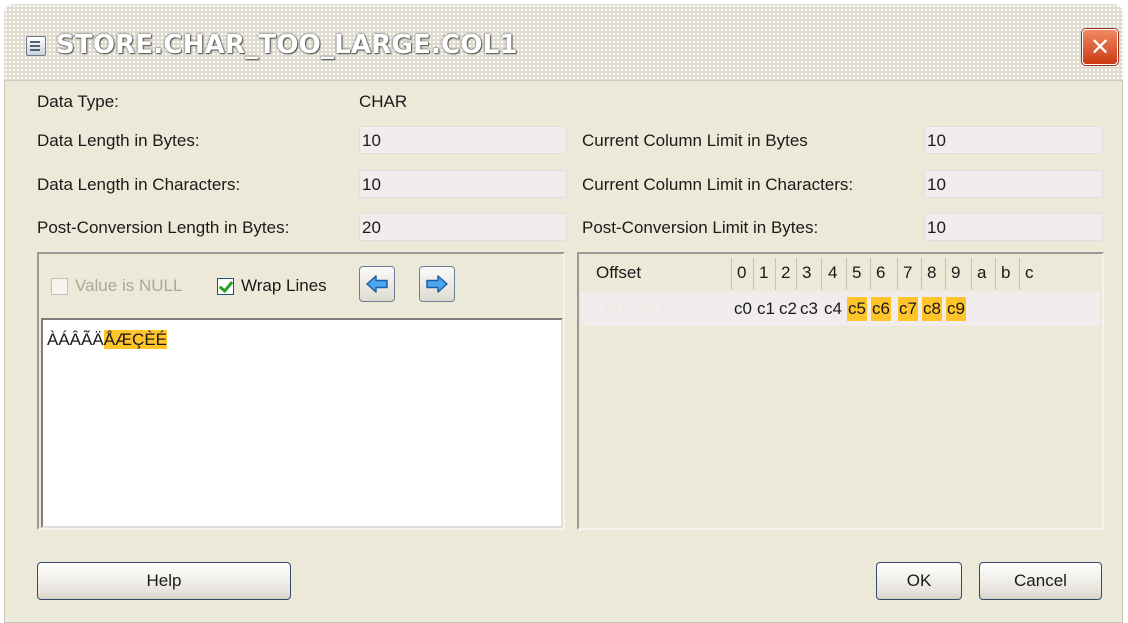  What do you see at coordinates (718, 184) in the screenshot?
I see `column-limit-chars-label: Current Column Limit in Characters:` at bounding box center [718, 184].